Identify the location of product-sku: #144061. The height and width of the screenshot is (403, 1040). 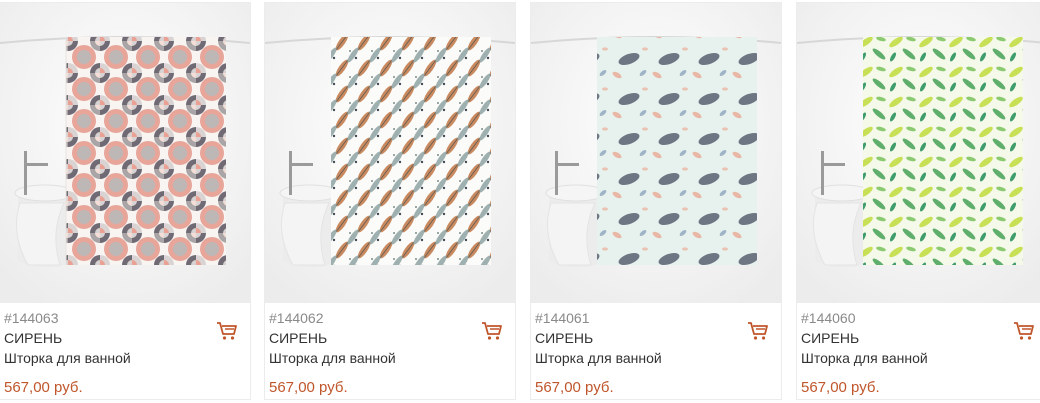
(562, 318).